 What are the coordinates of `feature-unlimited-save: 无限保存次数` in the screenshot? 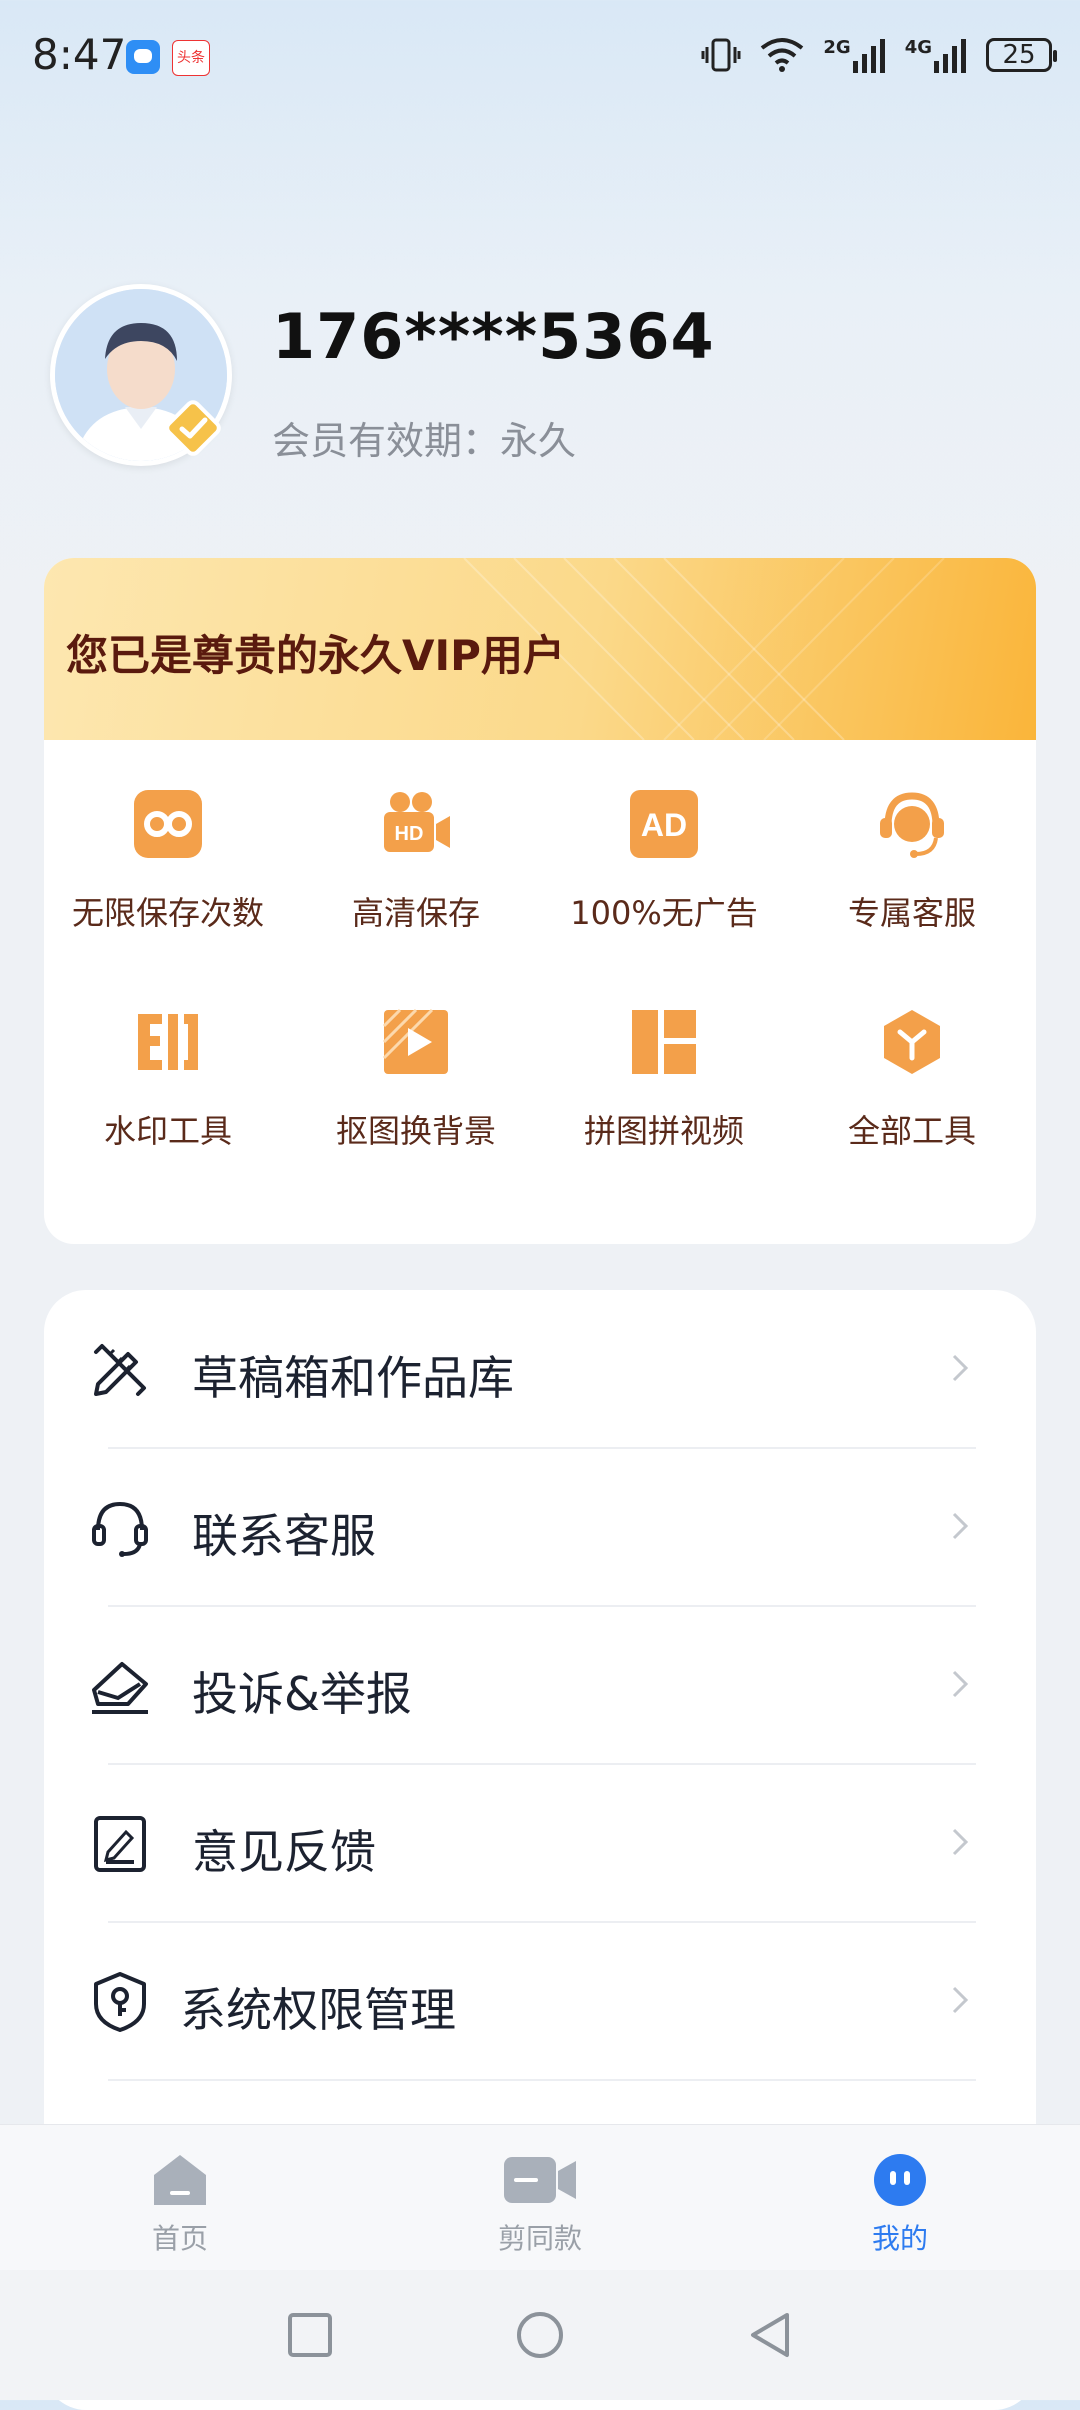 It's located at (168, 861).